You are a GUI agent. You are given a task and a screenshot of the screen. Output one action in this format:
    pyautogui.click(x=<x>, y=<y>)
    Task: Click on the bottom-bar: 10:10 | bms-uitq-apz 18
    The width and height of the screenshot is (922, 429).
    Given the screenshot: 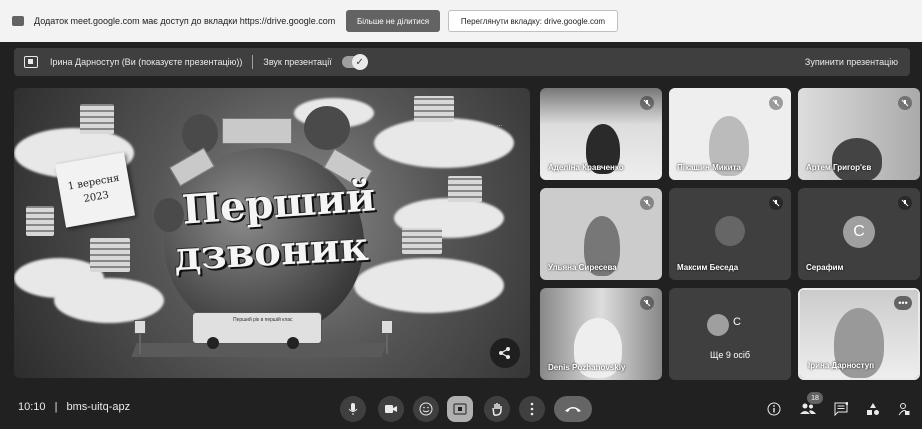 What is the action you would take?
    pyautogui.click(x=461, y=408)
    